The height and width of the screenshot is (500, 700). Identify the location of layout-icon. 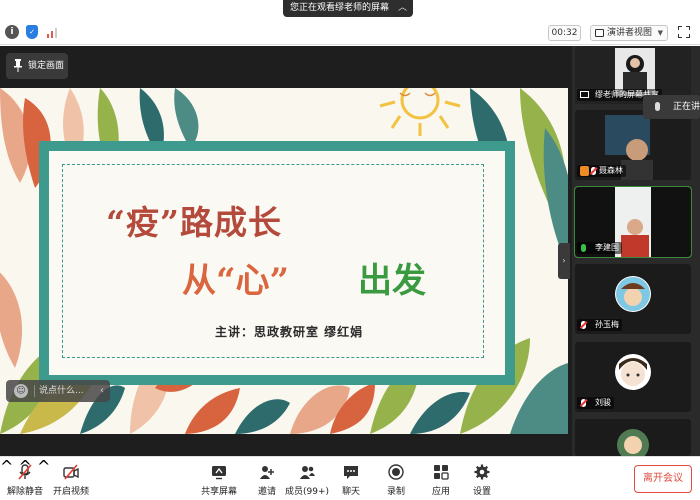
(599, 33).